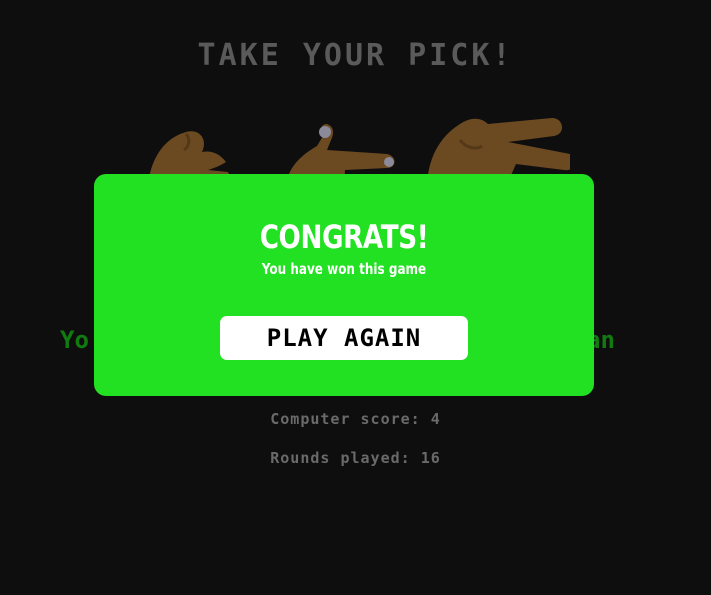 This screenshot has height=595, width=711. What do you see at coordinates (74, 340) in the screenshot?
I see `round-result-left: Yo` at bounding box center [74, 340].